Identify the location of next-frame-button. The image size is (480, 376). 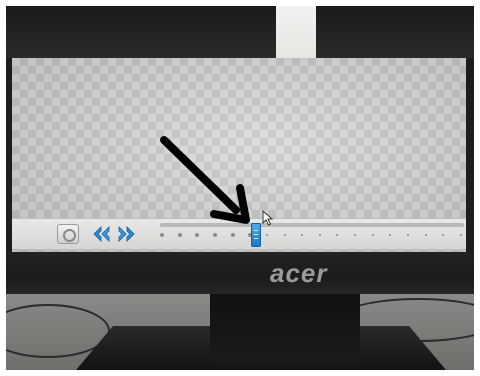
(126, 234).